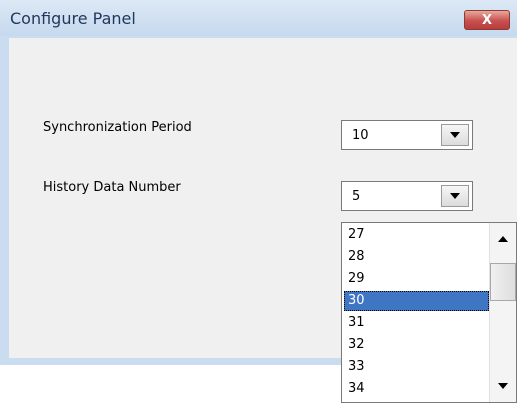 This screenshot has height=403, width=517. I want to click on scroll-down-icon, so click(503, 386).